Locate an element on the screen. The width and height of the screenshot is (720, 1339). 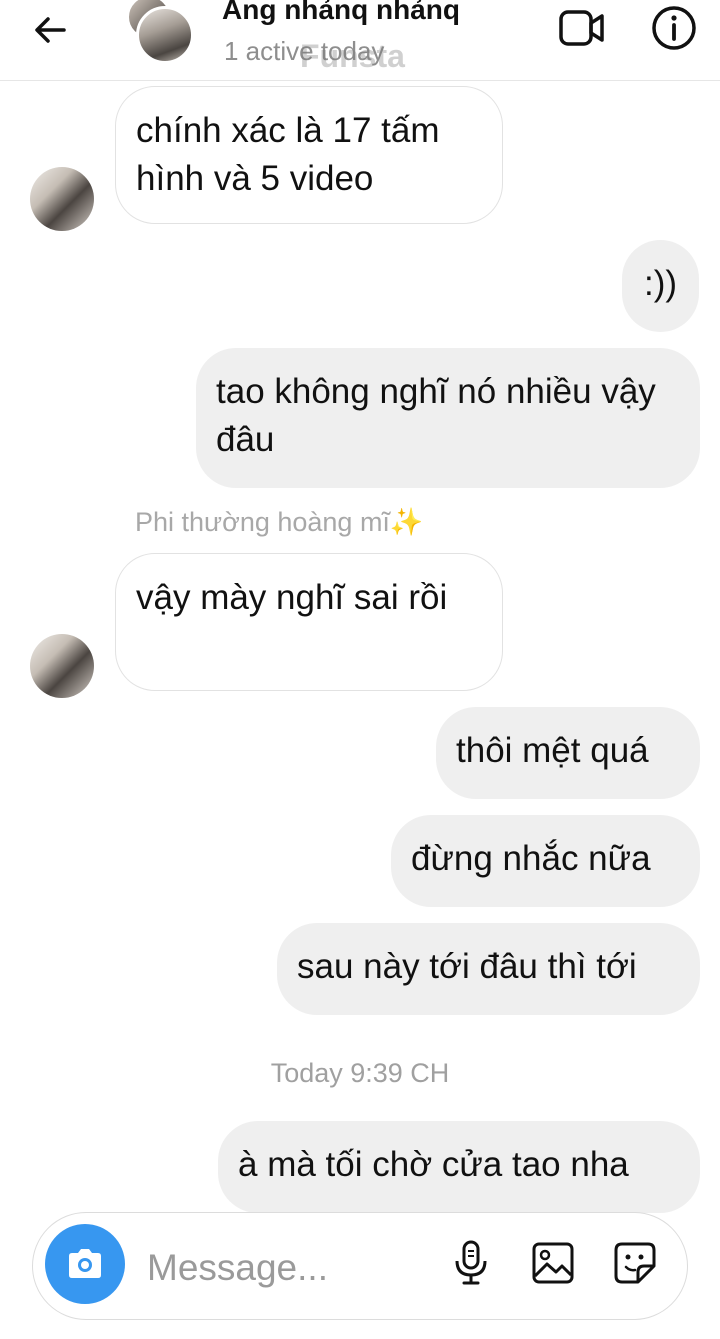
message-text: thôi mệt quá is located at coordinates (552, 750).